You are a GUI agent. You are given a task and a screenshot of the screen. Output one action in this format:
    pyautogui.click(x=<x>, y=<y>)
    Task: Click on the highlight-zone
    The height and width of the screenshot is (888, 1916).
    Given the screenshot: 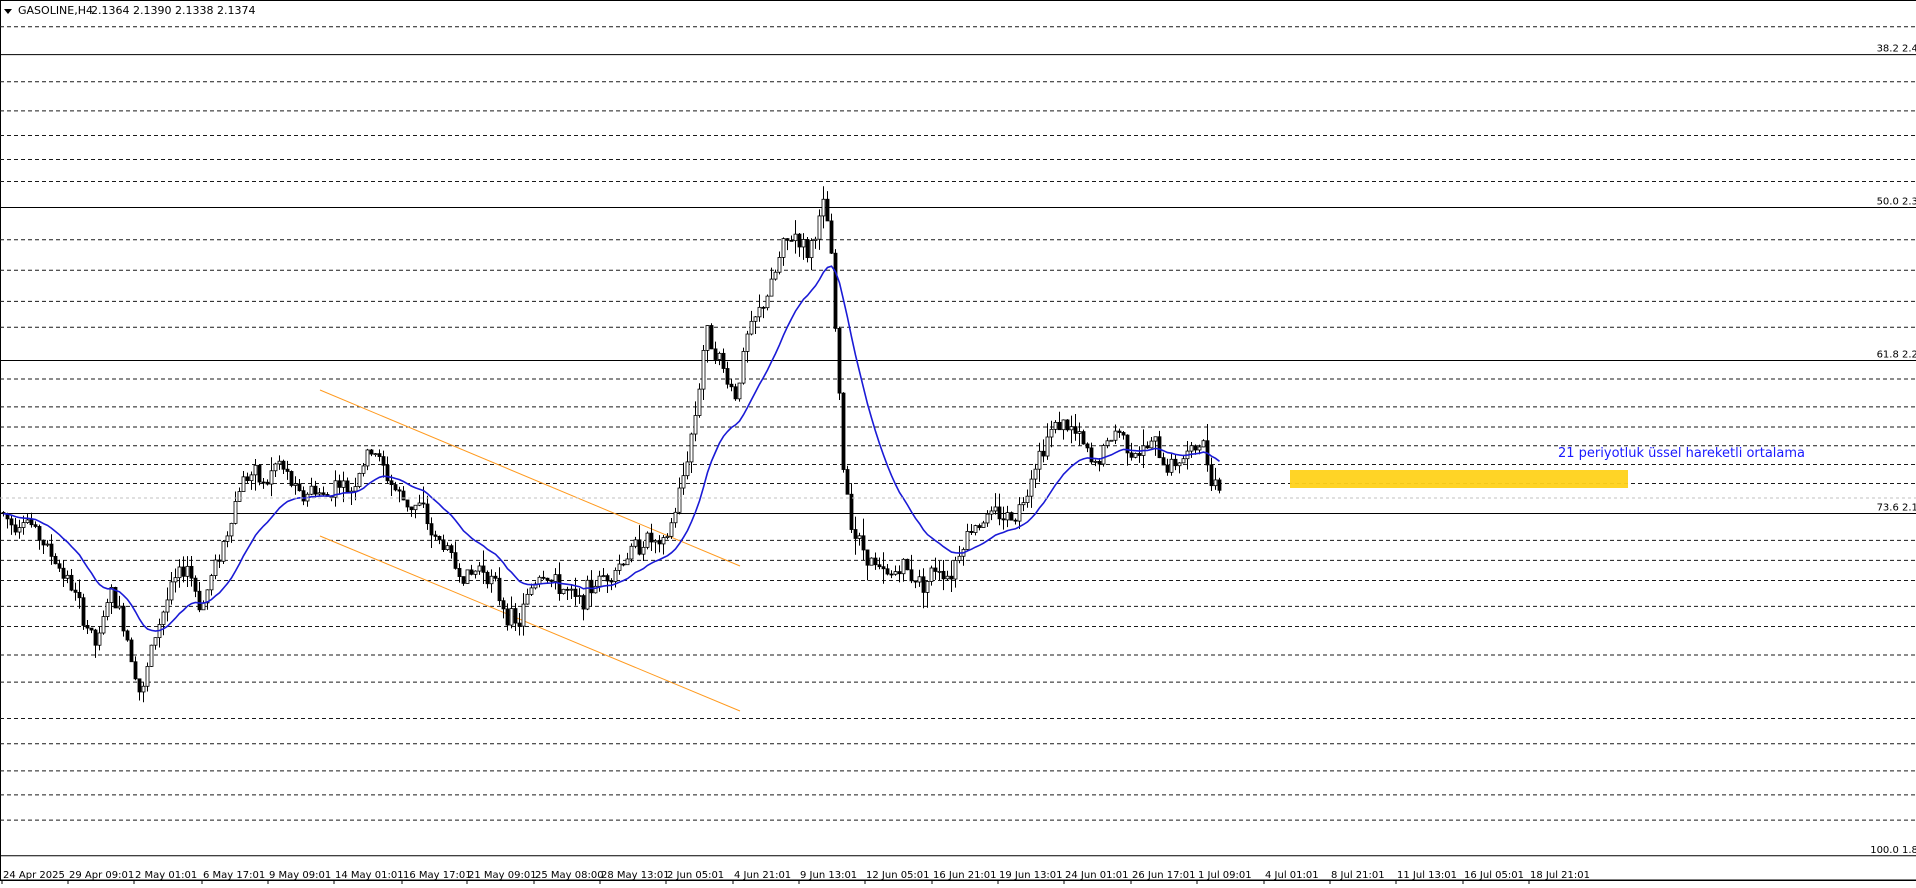 What is the action you would take?
    pyautogui.click(x=1459, y=479)
    